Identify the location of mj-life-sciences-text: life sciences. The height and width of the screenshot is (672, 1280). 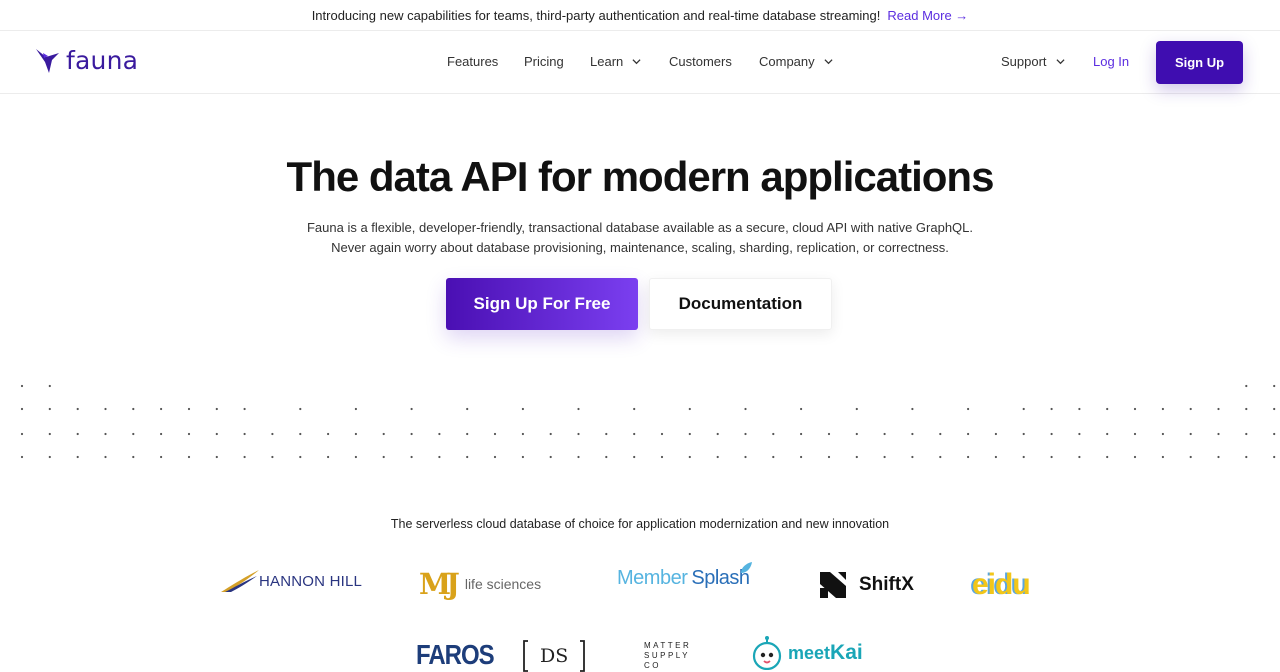
(503, 584).